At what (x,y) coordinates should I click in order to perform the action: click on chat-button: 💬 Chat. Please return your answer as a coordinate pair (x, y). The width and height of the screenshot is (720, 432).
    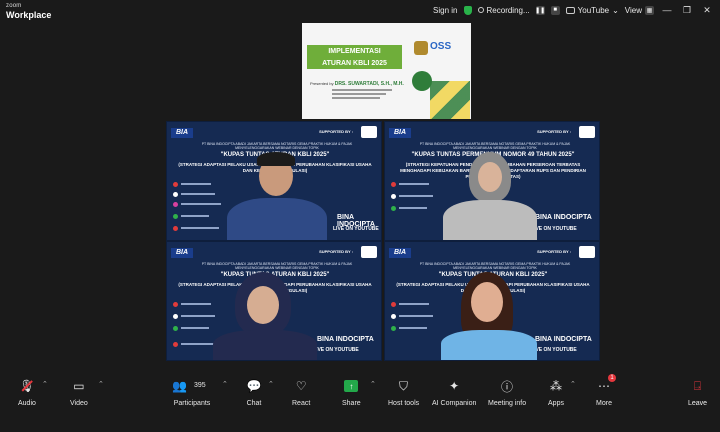
    Looking at the image, I should click on (254, 396).